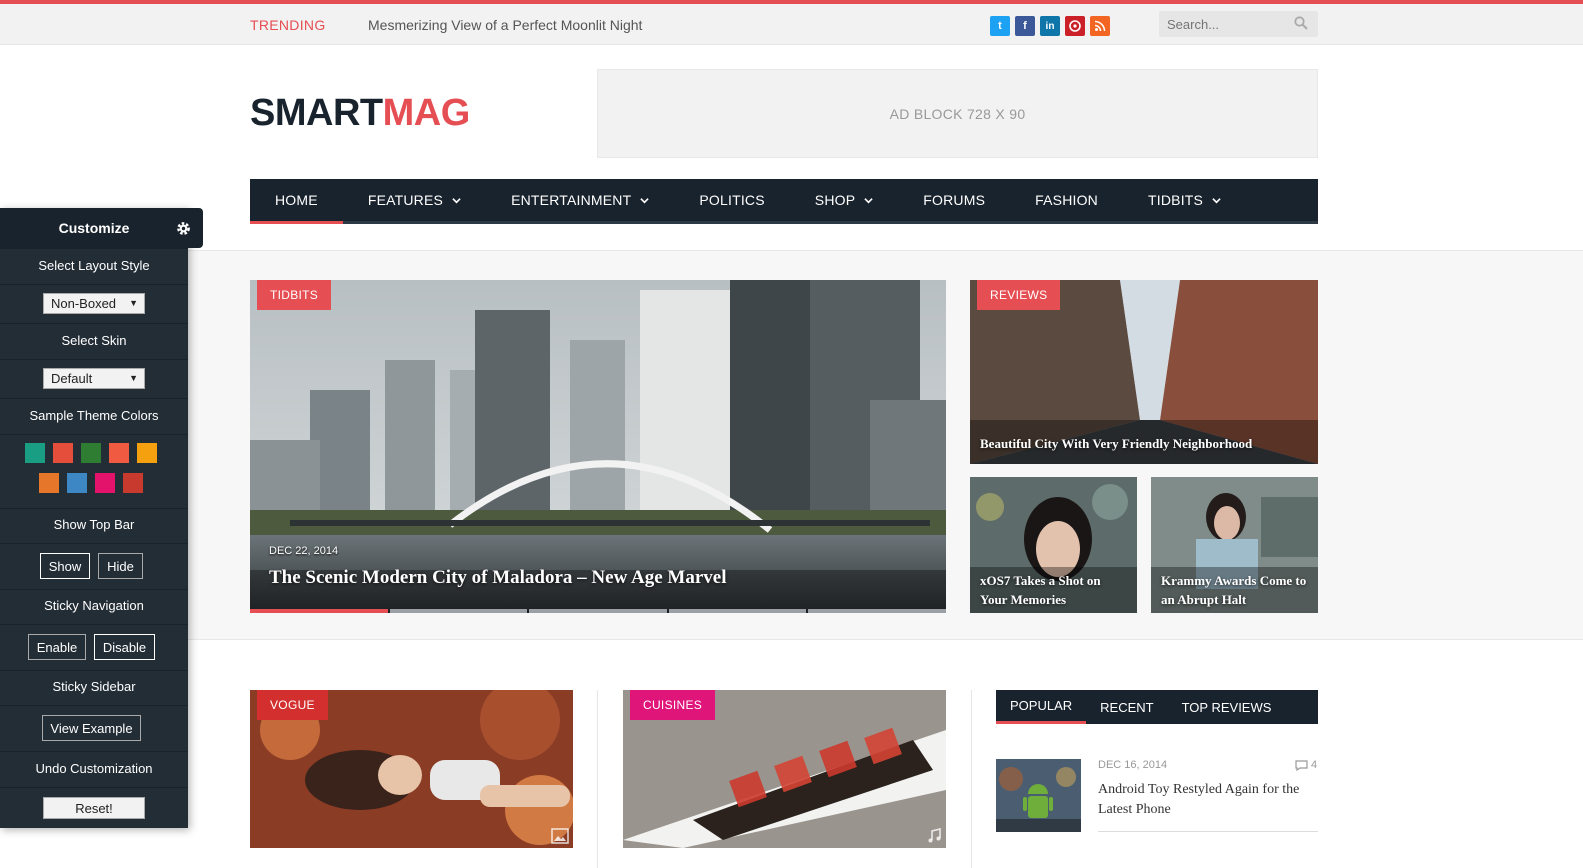  What do you see at coordinates (954, 200) in the screenshot?
I see `nav-item-forums: FORUMS` at bounding box center [954, 200].